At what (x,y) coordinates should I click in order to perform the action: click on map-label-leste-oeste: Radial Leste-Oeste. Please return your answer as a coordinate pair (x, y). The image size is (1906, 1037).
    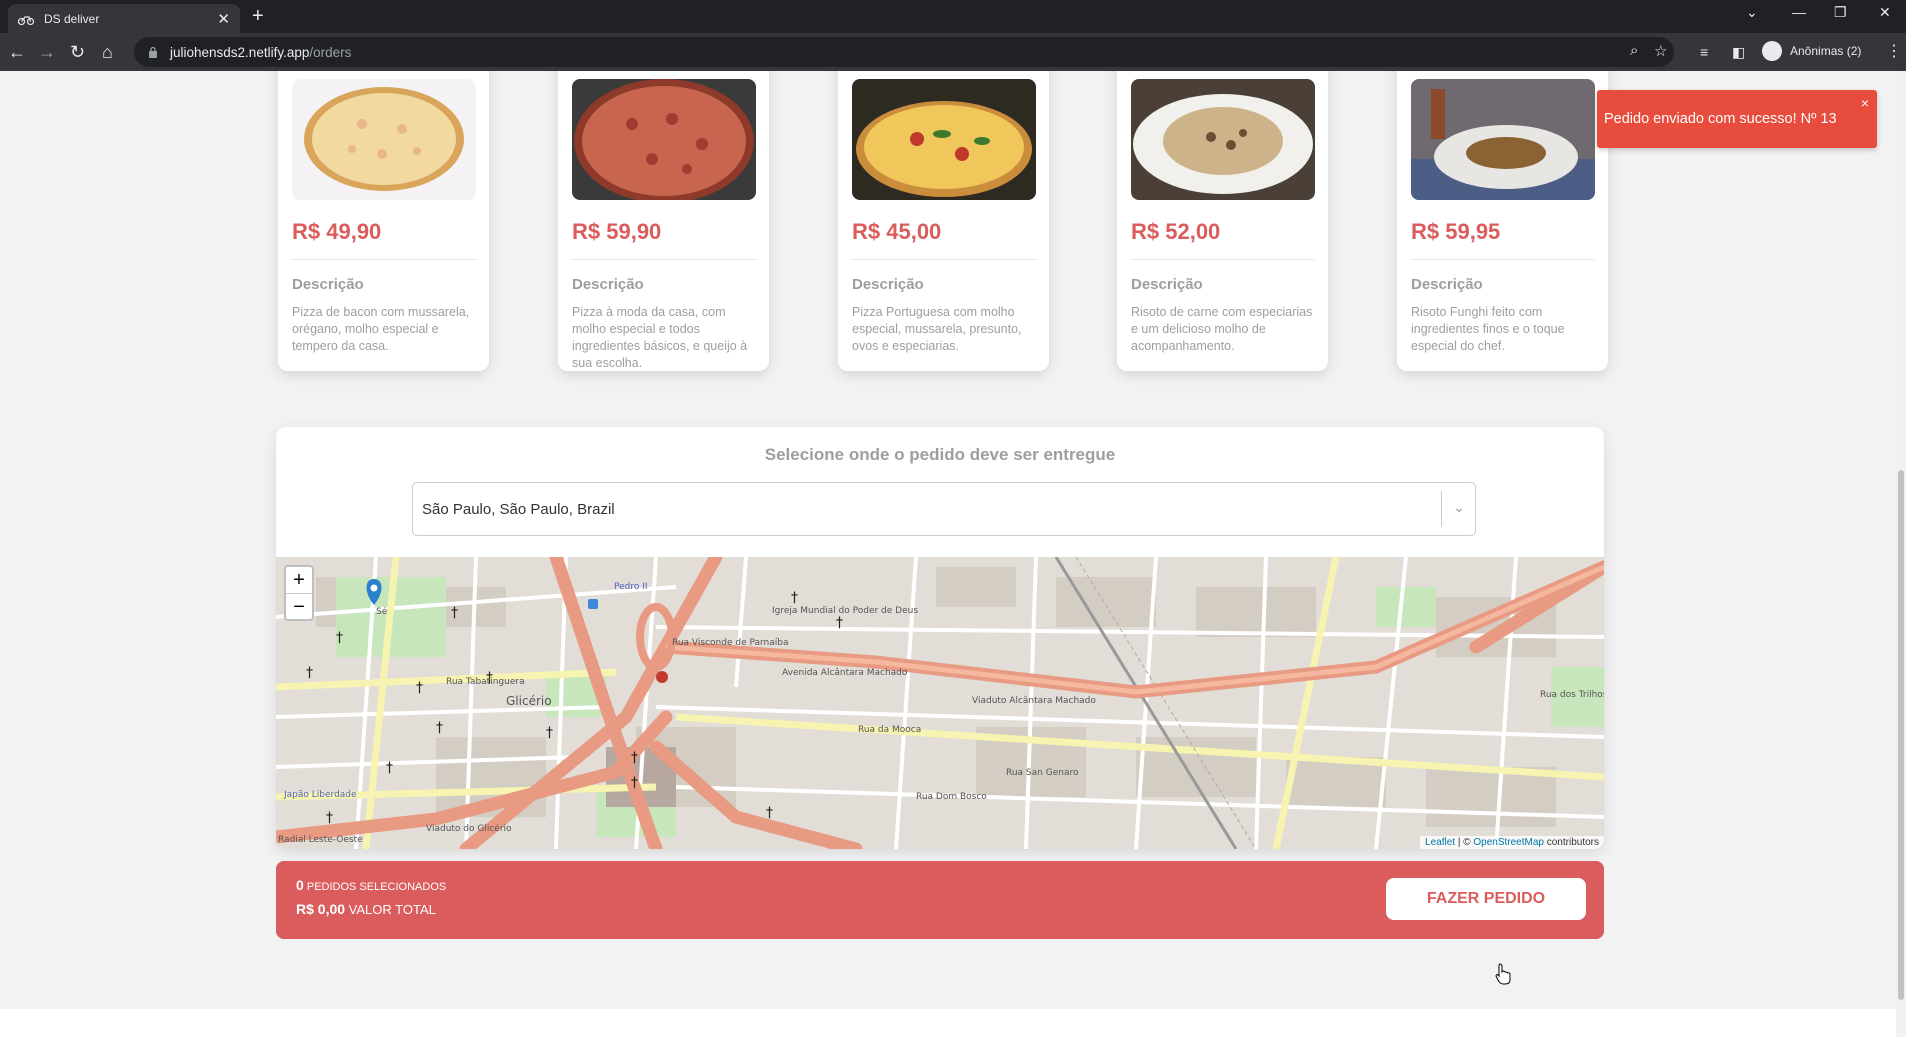
    Looking at the image, I should click on (320, 840).